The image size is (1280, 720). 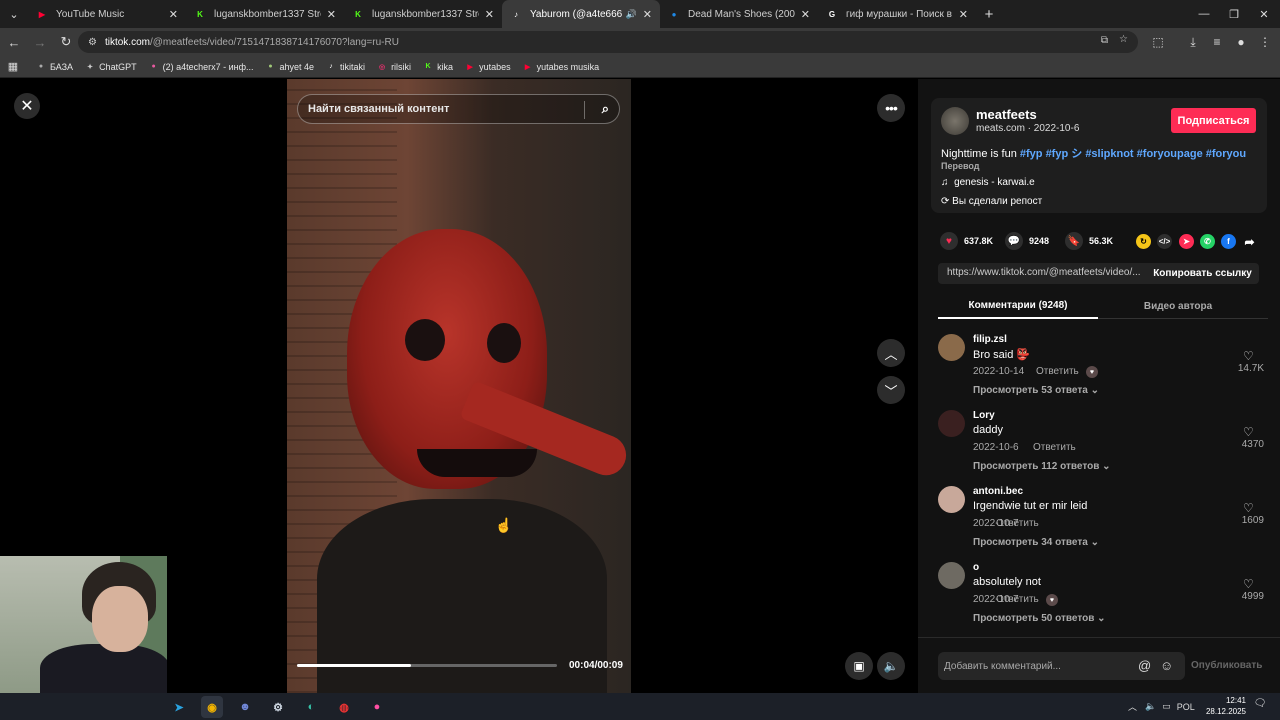 I want to click on music-row: ♫ genesis - karwai.e, so click(x=988, y=182).